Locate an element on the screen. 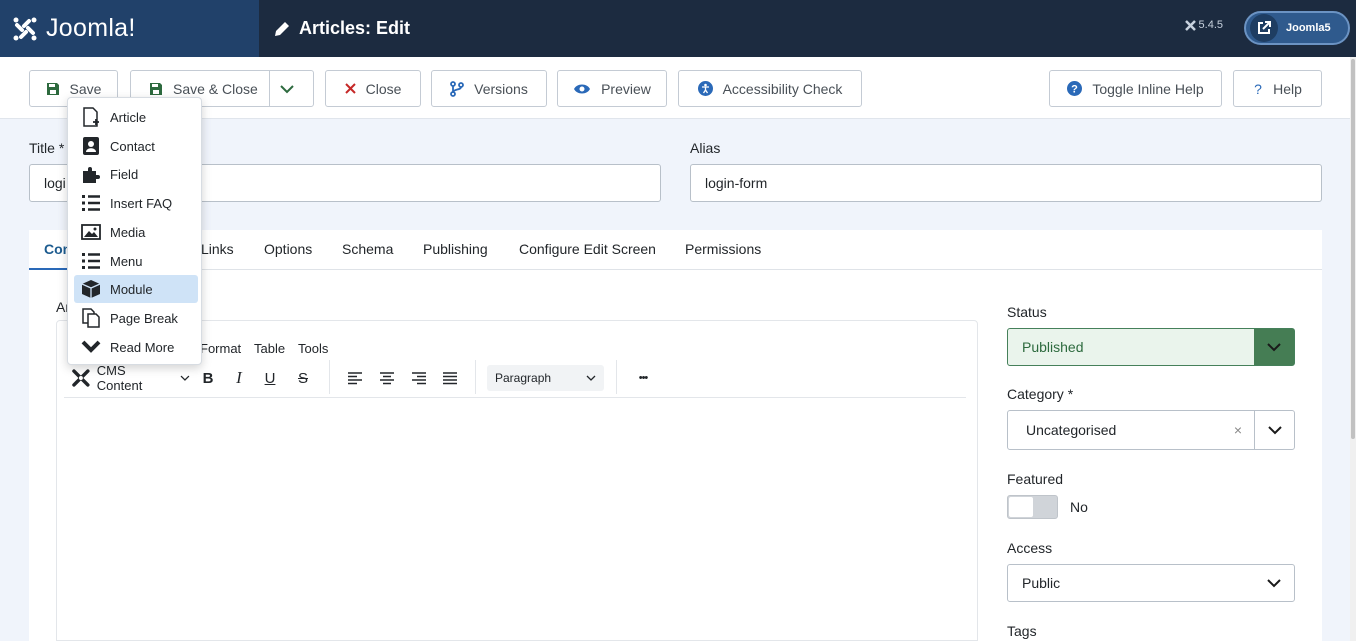 Image resolution: width=1356 pixels, height=641 pixels. dropdown-item-read-more: Read More is located at coordinates (136, 347).